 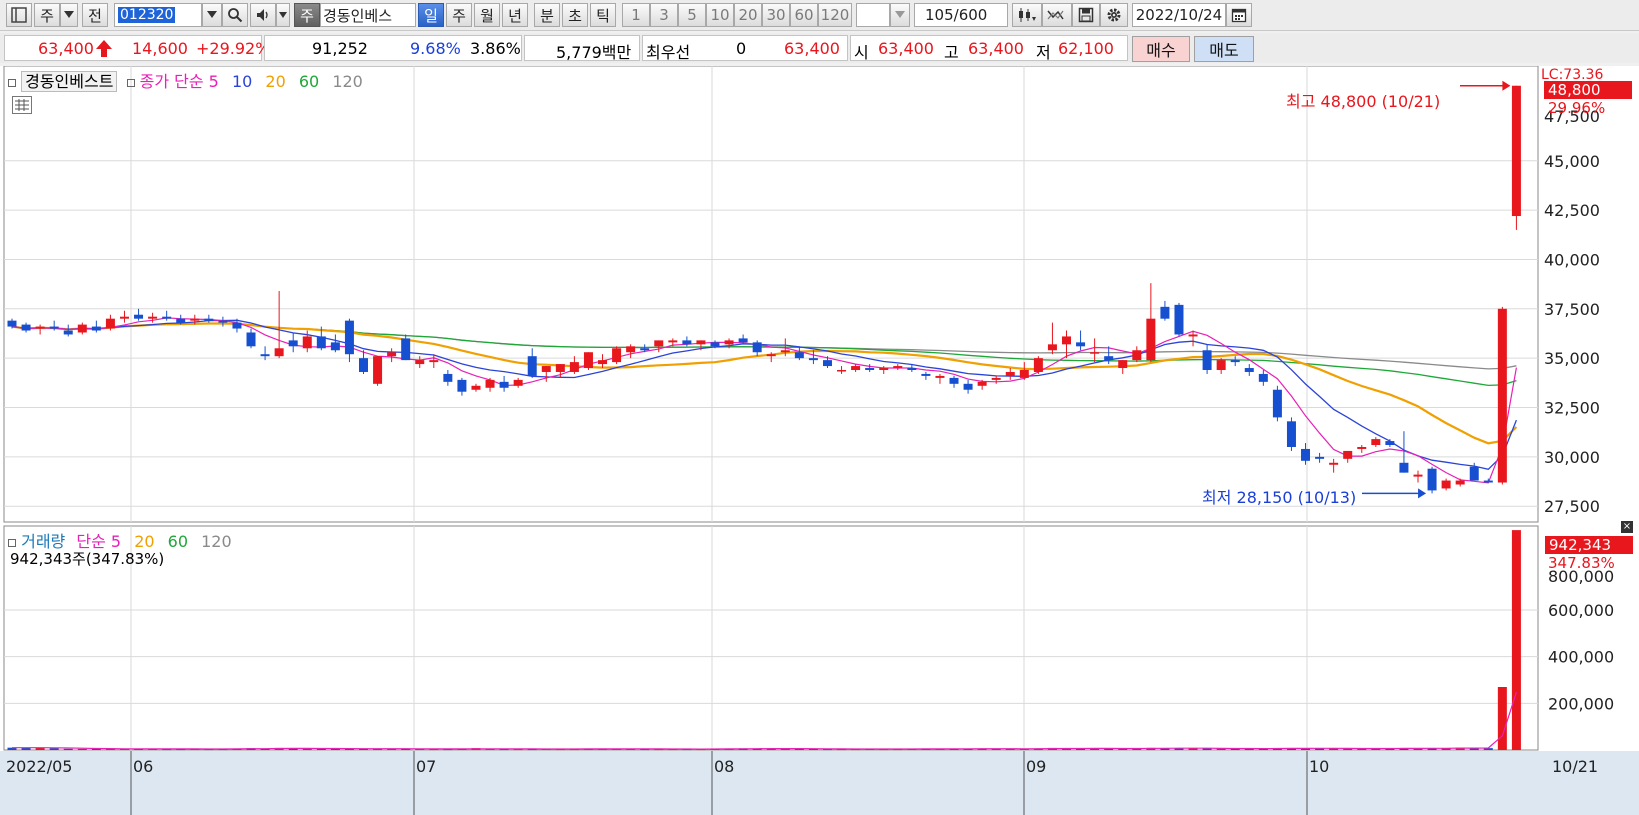 I want to click on speaker-icon, so click(x=263, y=15).